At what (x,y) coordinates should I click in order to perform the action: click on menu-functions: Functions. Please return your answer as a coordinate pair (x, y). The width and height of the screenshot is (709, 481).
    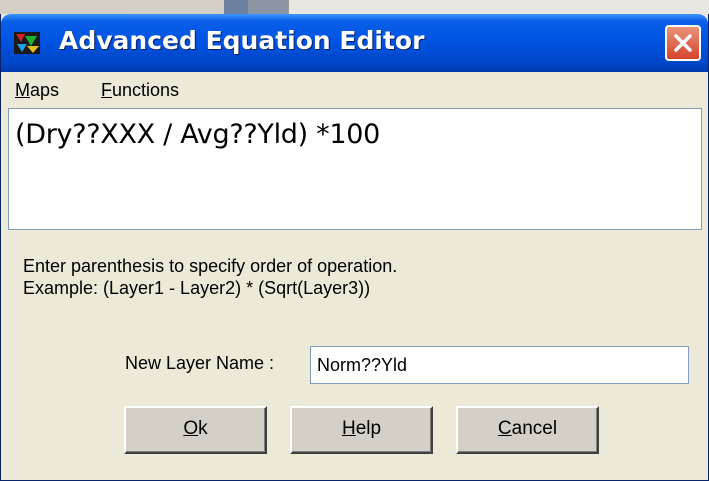
    Looking at the image, I should click on (140, 90).